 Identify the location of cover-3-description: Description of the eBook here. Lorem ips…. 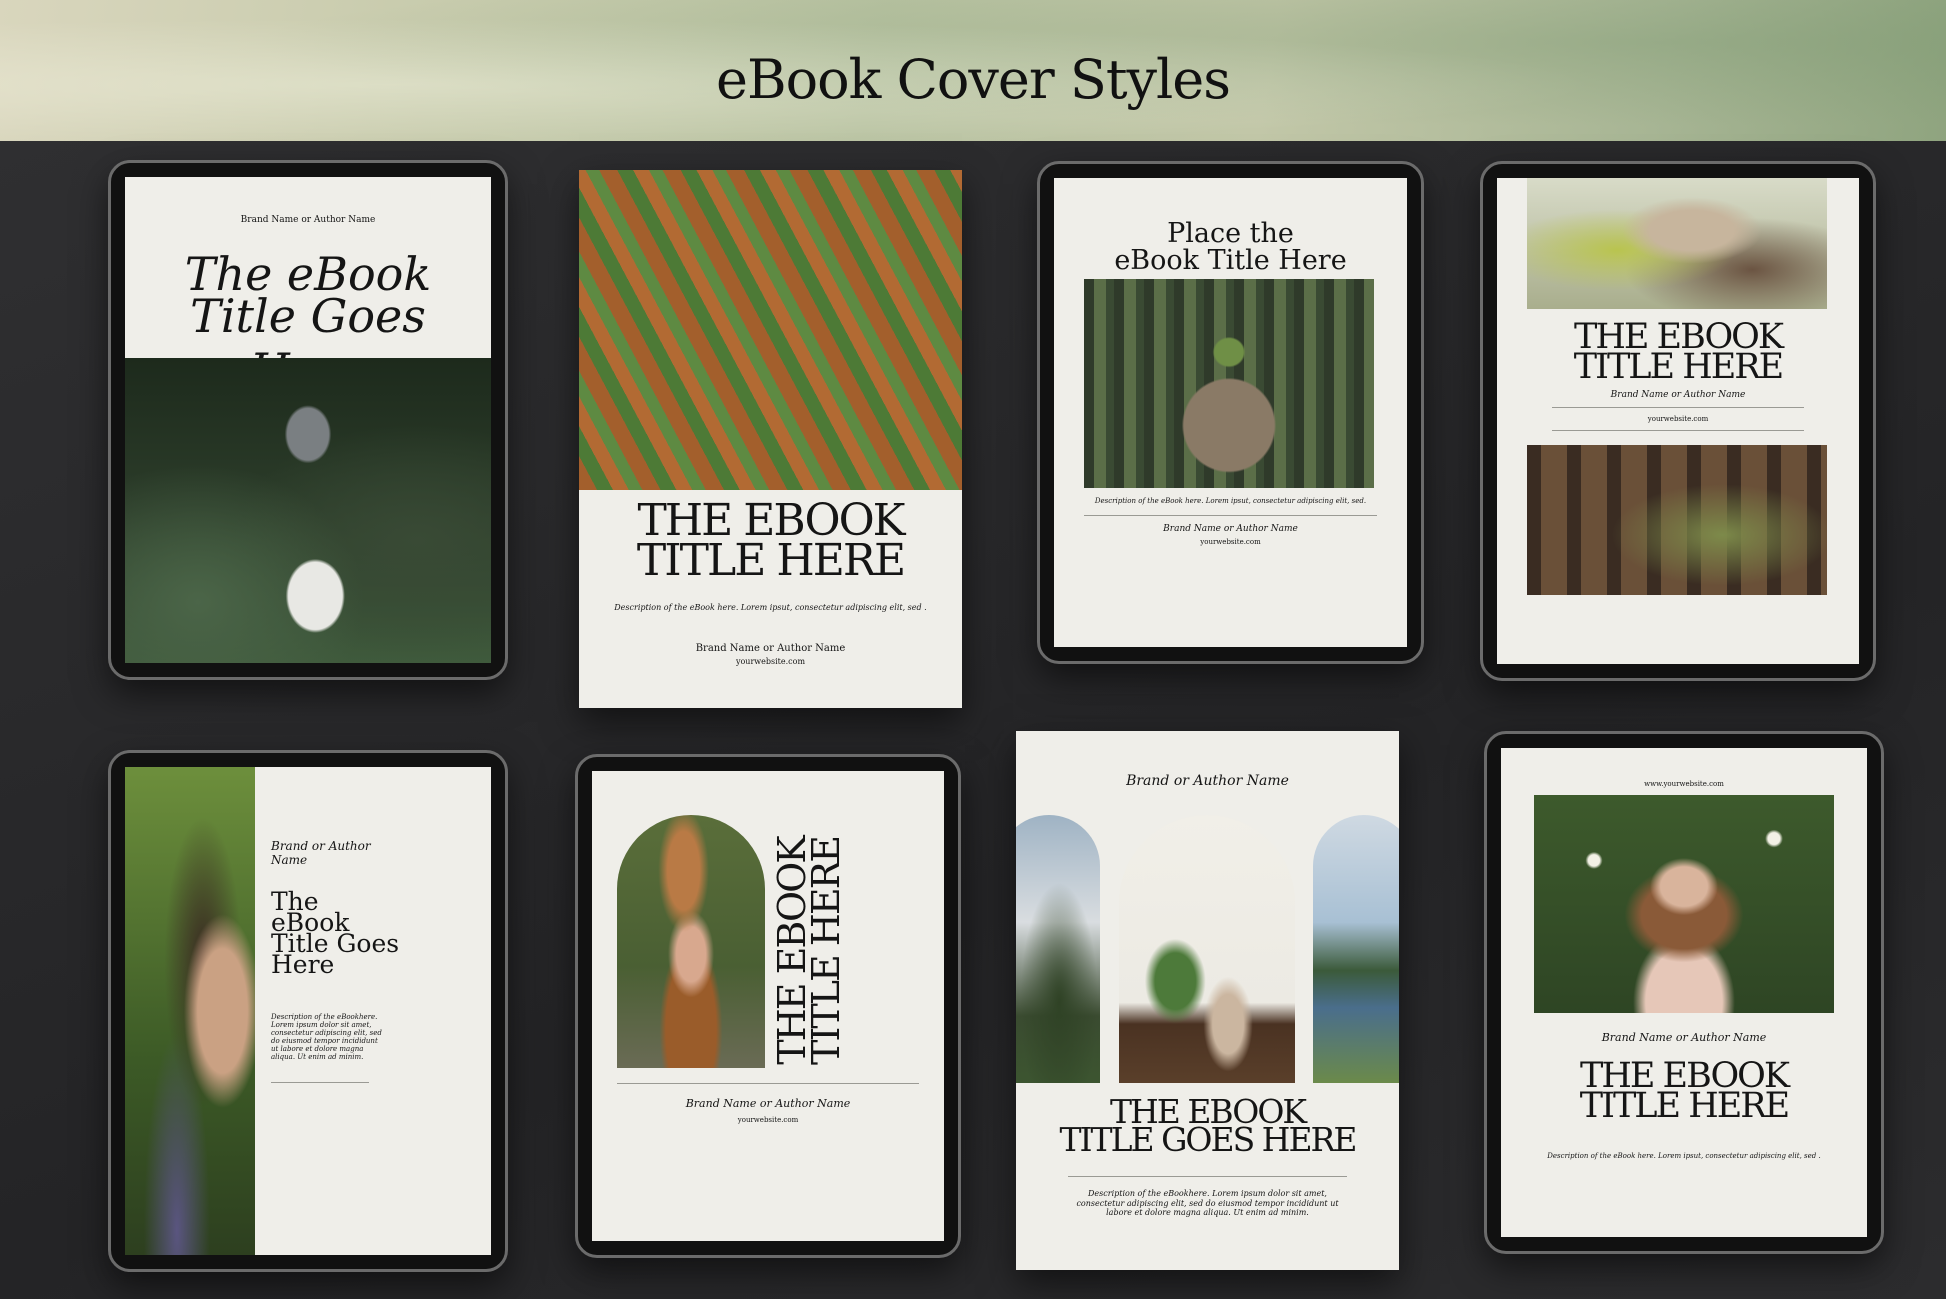
(1230, 501).